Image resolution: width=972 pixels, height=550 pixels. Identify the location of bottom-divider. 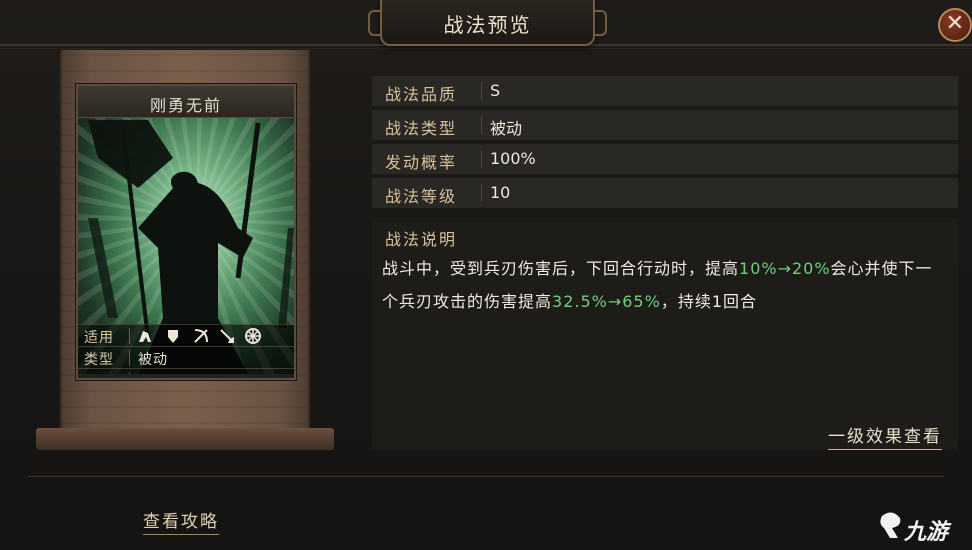
(486, 476).